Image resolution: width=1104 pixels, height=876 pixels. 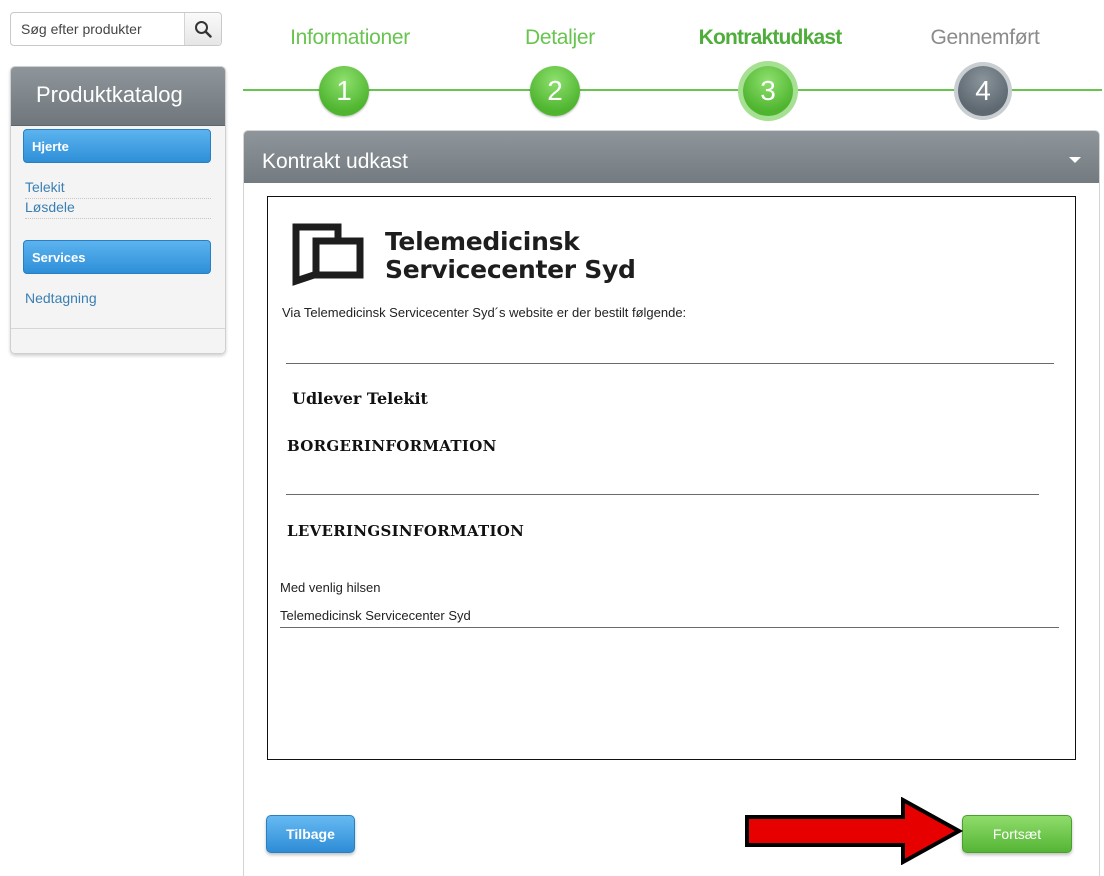 I want to click on sidebar-item-telekit: Telekit, so click(x=118, y=188).